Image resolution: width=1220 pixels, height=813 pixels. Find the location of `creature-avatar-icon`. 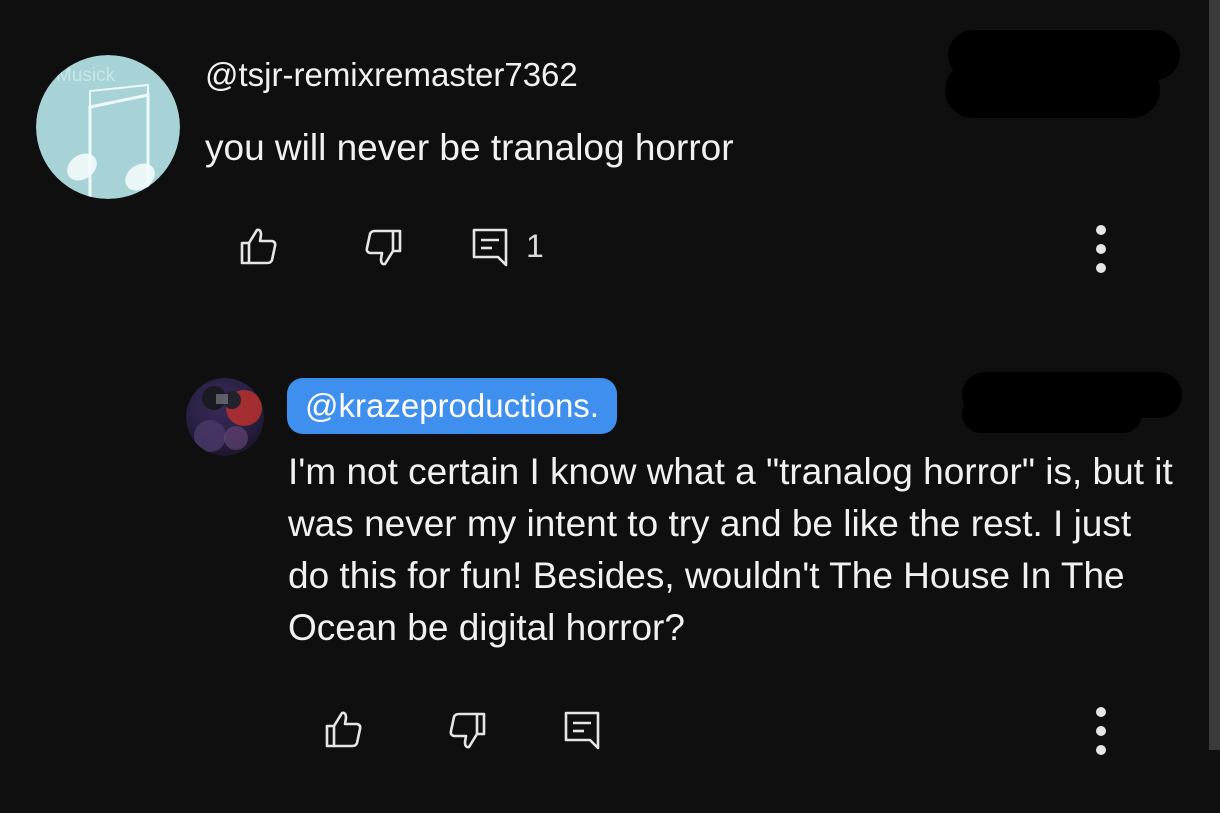

creature-avatar-icon is located at coordinates (225, 417).